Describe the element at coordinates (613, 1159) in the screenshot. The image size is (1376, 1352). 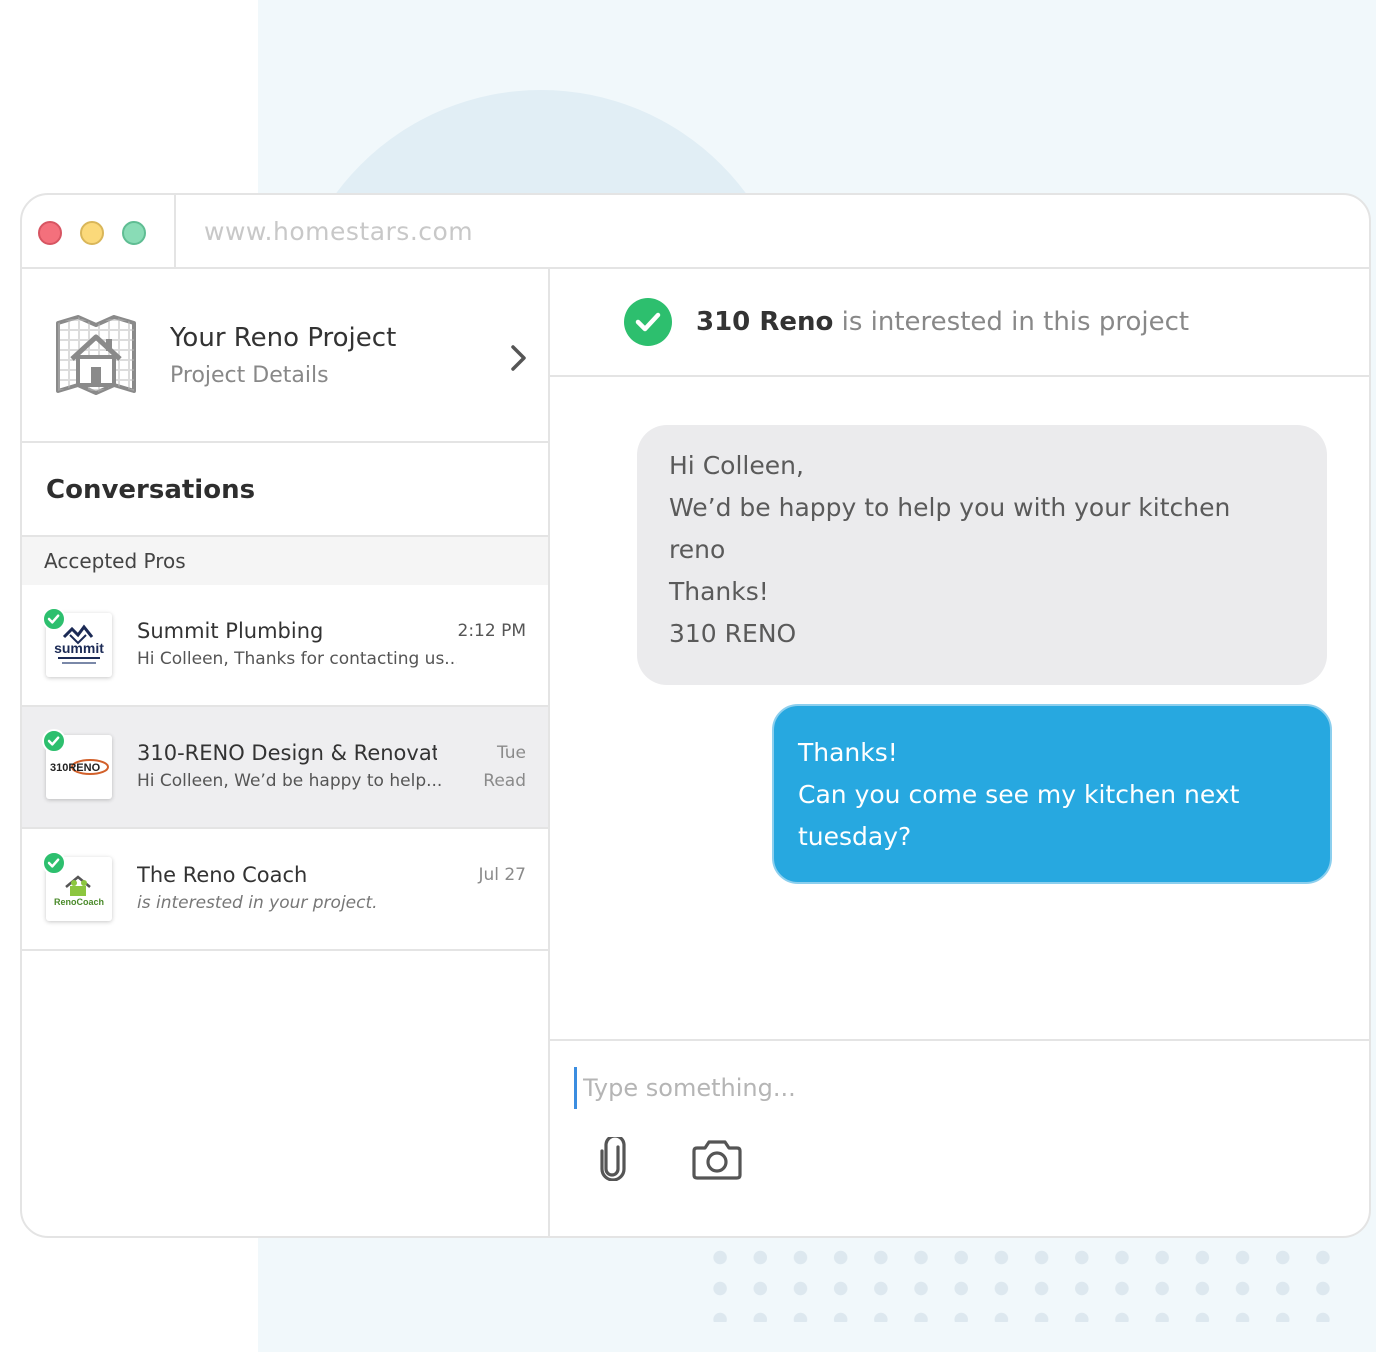
I see `paperclip-icon` at that location.